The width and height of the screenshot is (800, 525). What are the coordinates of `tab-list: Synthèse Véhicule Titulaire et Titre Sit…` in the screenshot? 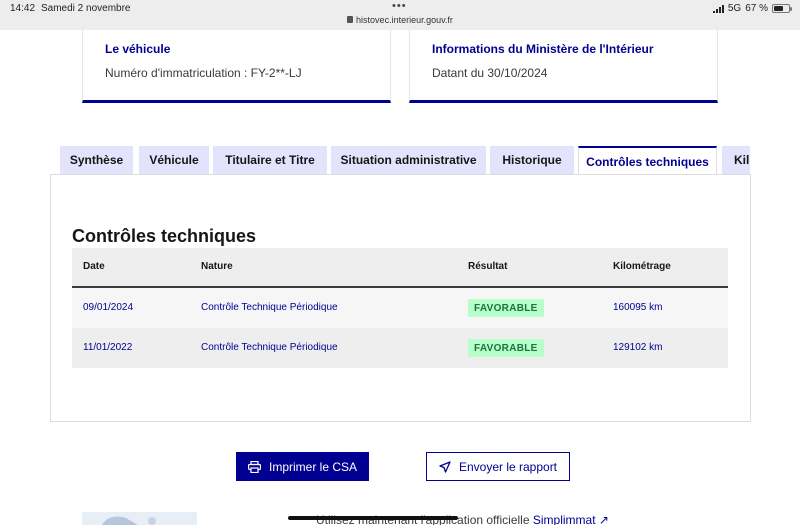 It's located at (405, 160).